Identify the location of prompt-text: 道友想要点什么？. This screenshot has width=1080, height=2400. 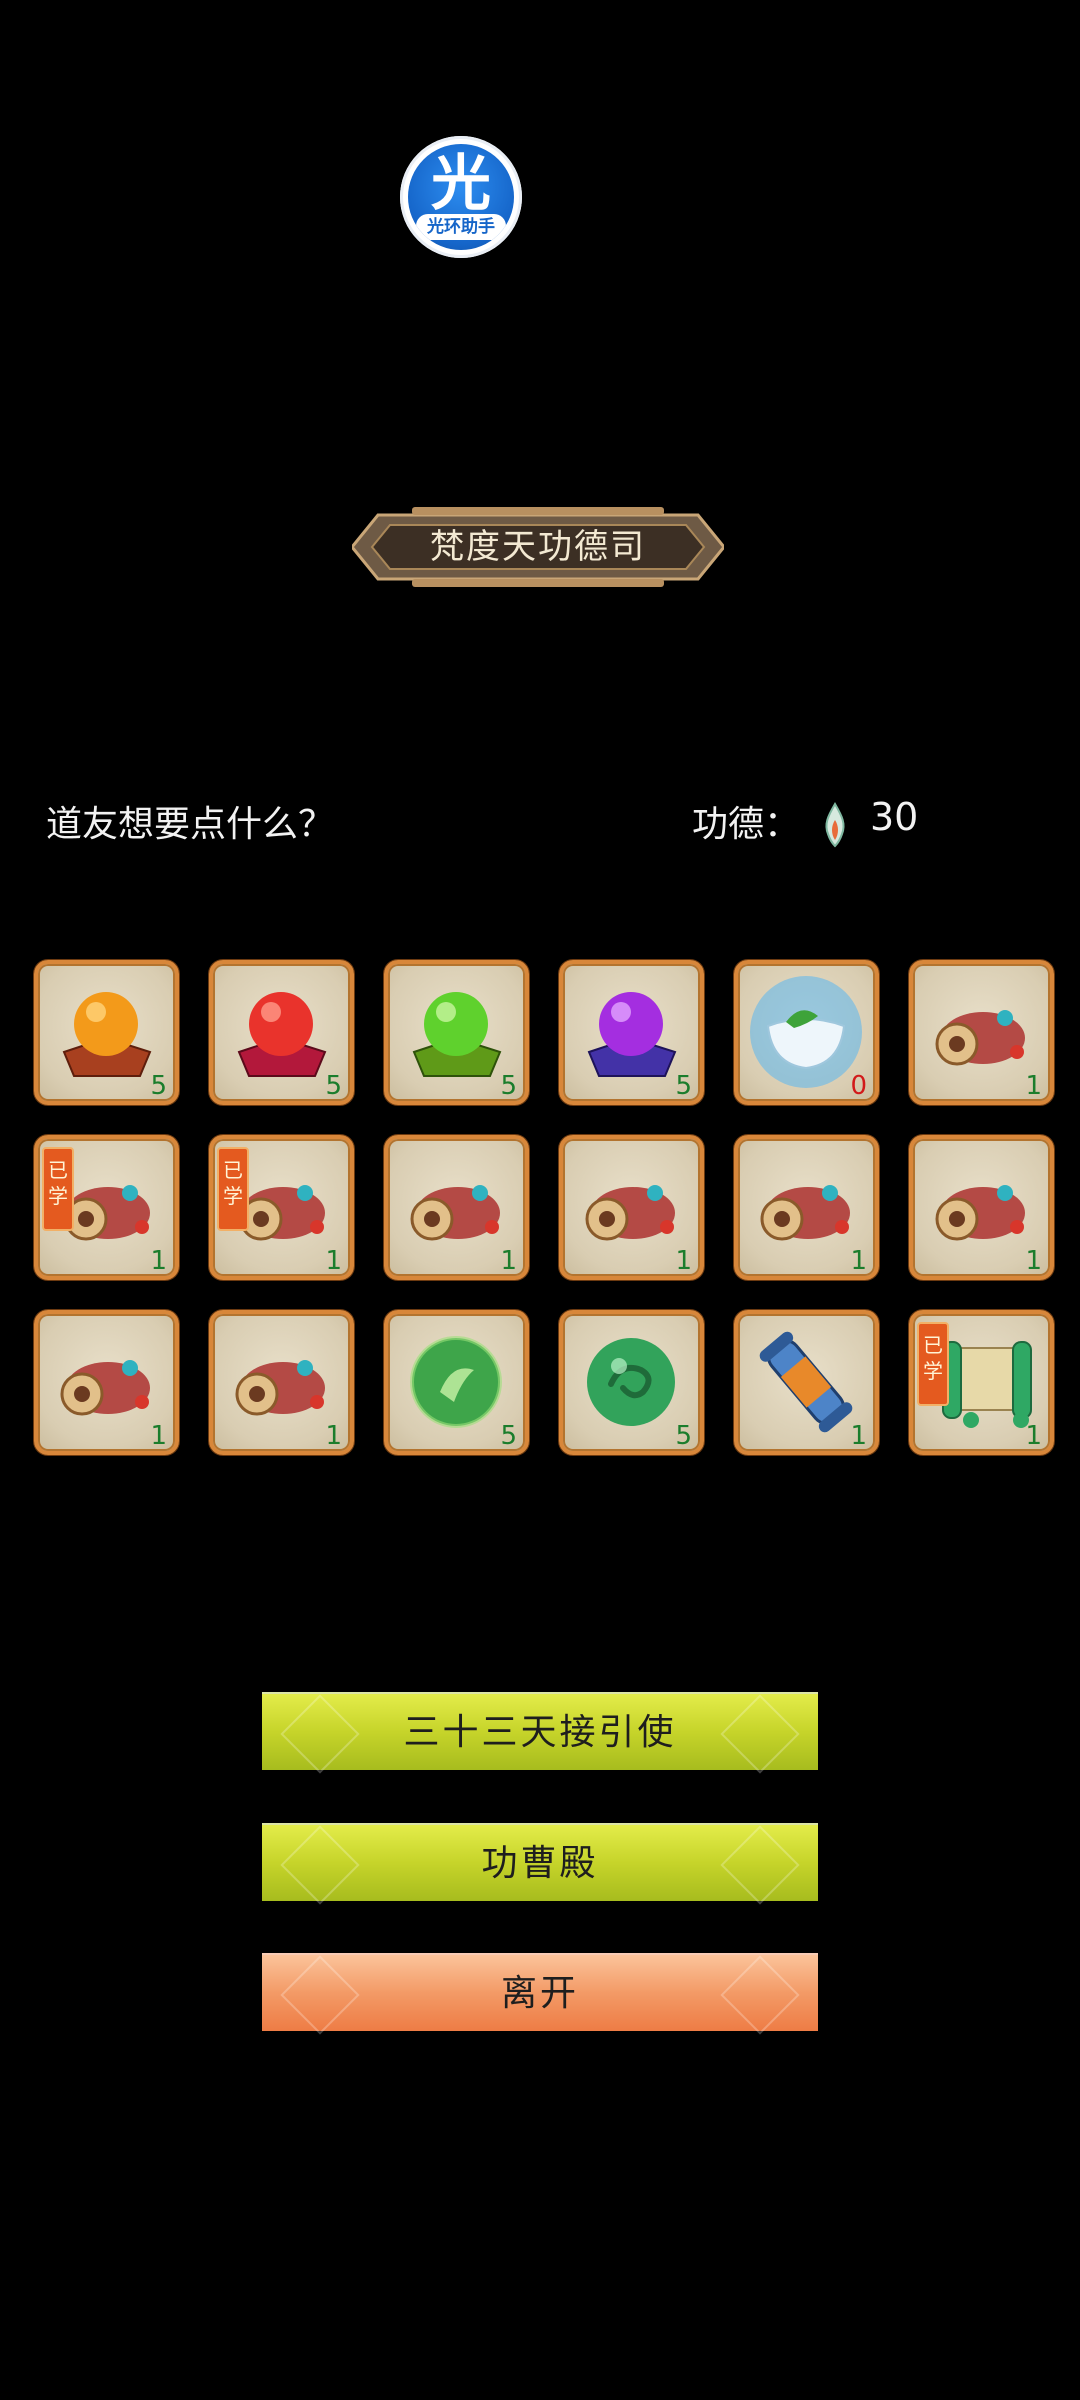
(190, 824).